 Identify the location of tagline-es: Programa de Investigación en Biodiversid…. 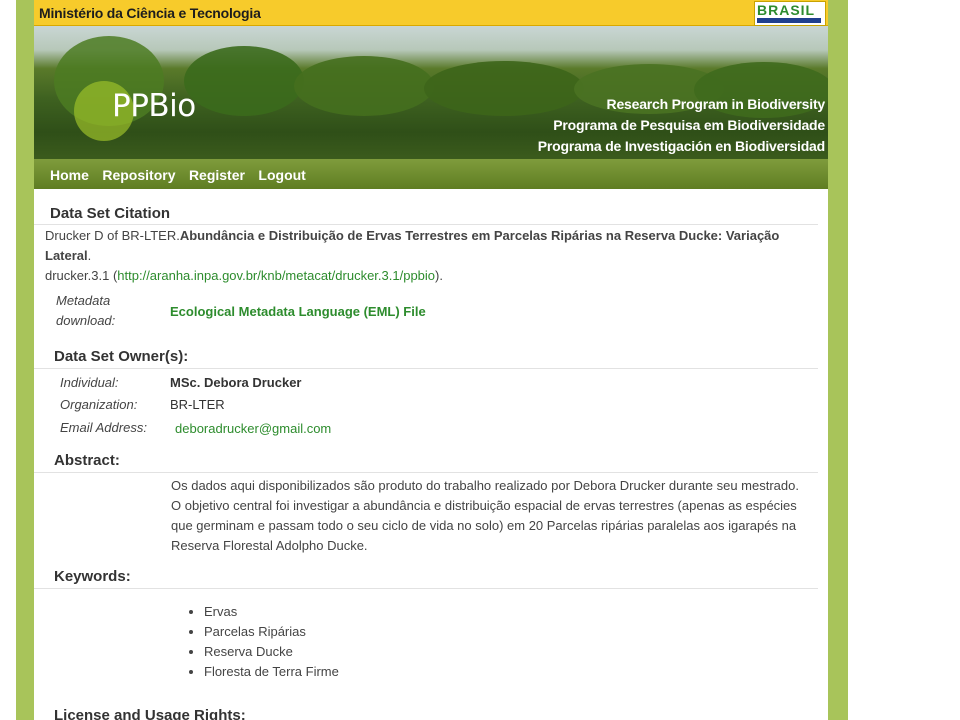
(681, 146).